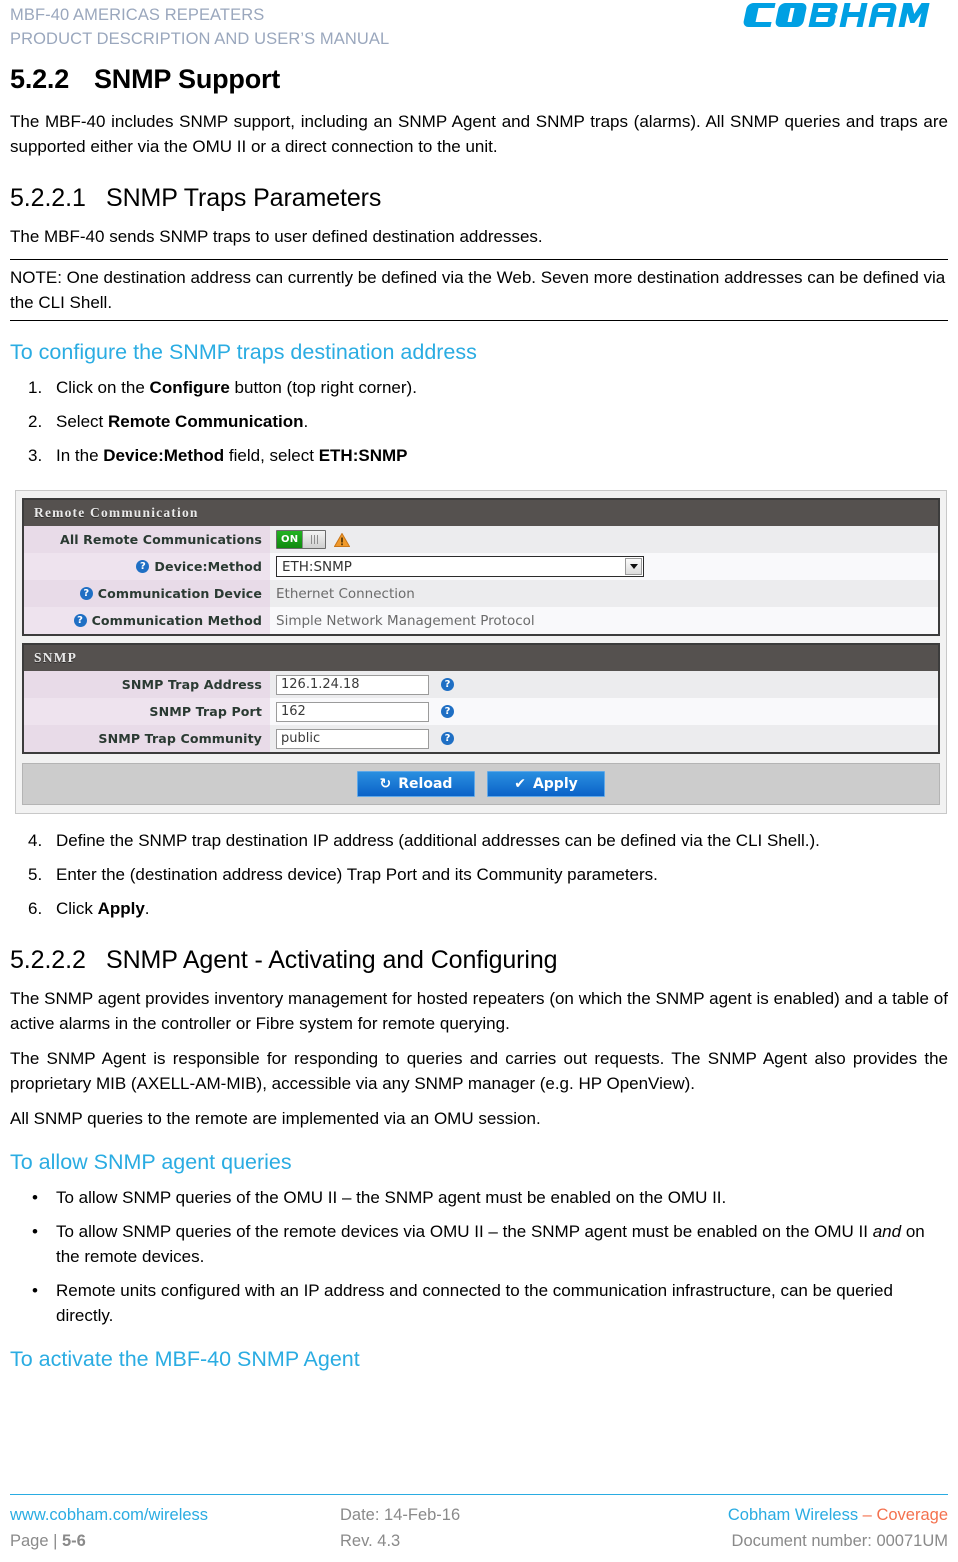  Describe the element at coordinates (205, 712) in the screenshot. I see `row-label-text: SNMP Trap Port` at that location.